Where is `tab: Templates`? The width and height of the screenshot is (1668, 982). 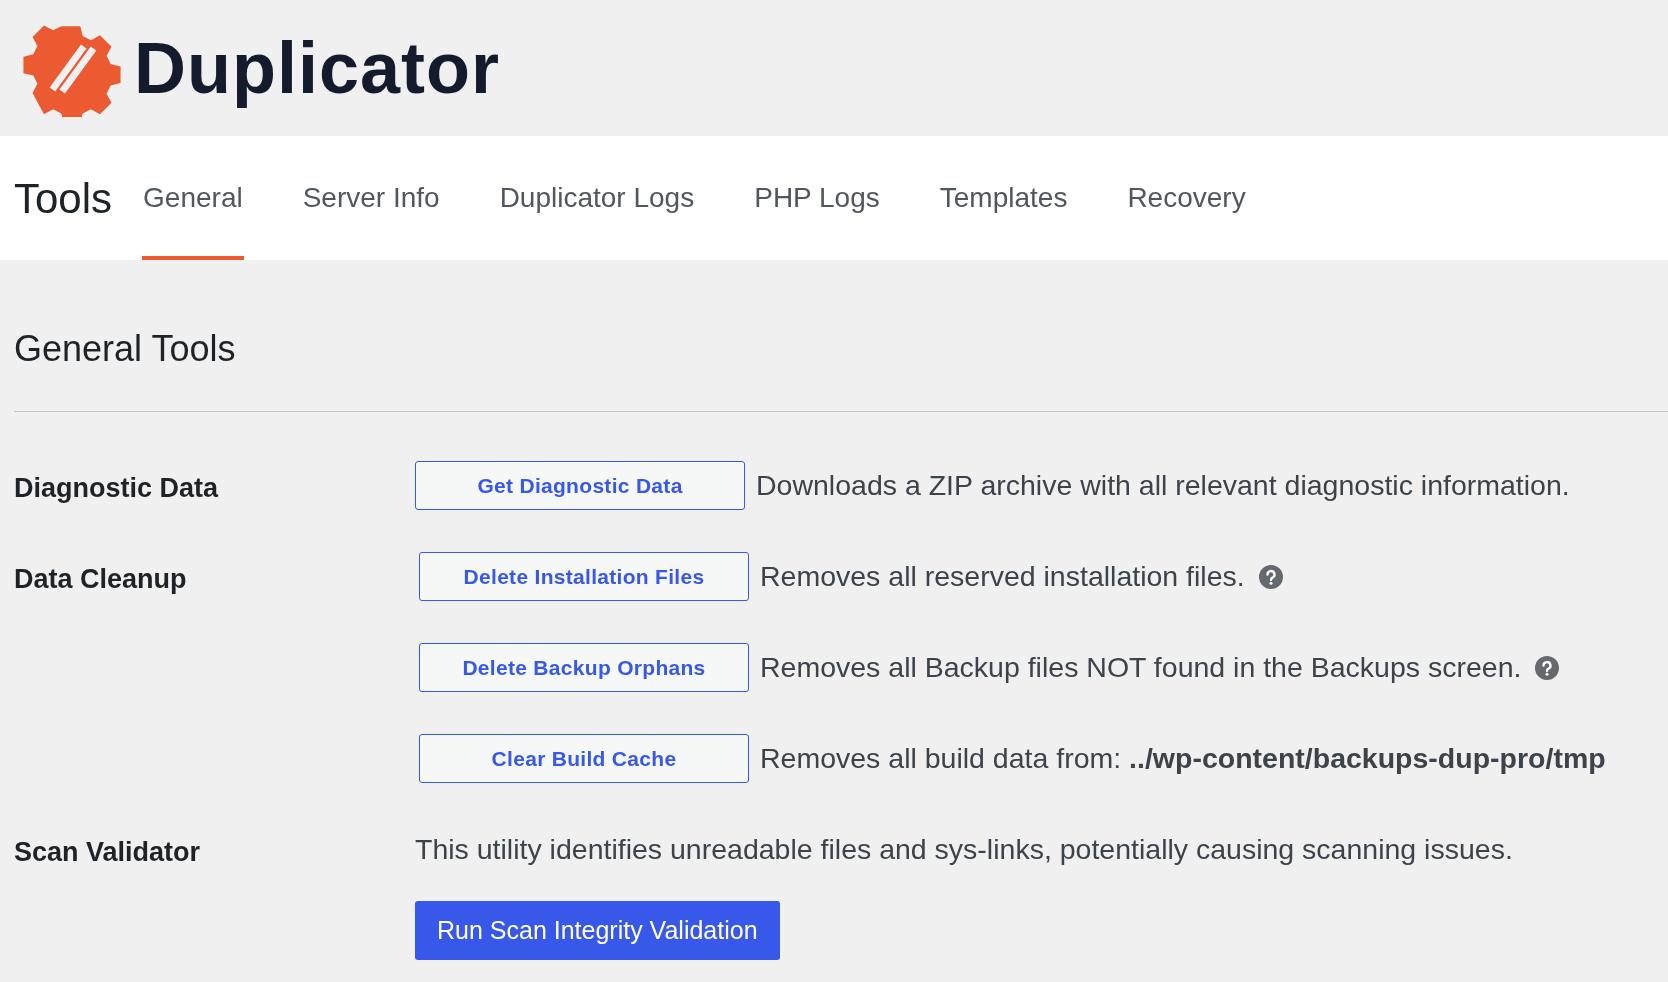 tab: Templates is located at coordinates (1003, 198).